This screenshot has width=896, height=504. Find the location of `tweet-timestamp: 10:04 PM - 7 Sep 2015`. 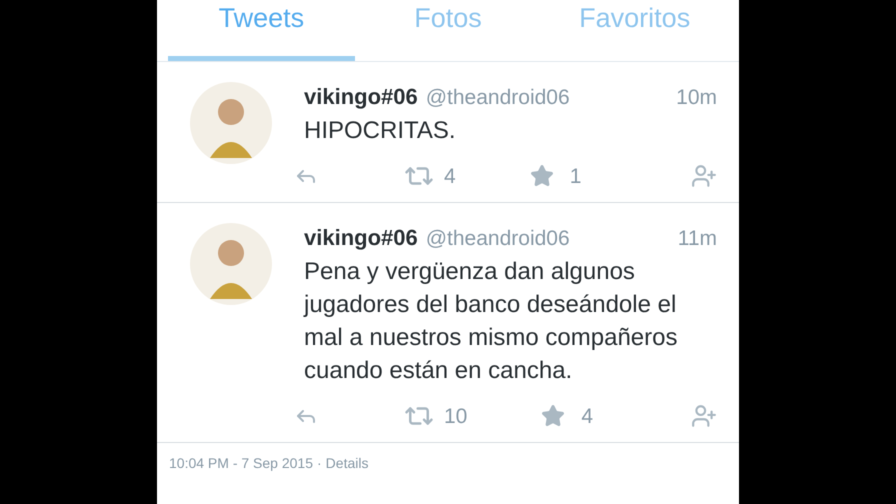

tweet-timestamp: 10:04 PM - 7 Sep 2015 is located at coordinates (241, 463).